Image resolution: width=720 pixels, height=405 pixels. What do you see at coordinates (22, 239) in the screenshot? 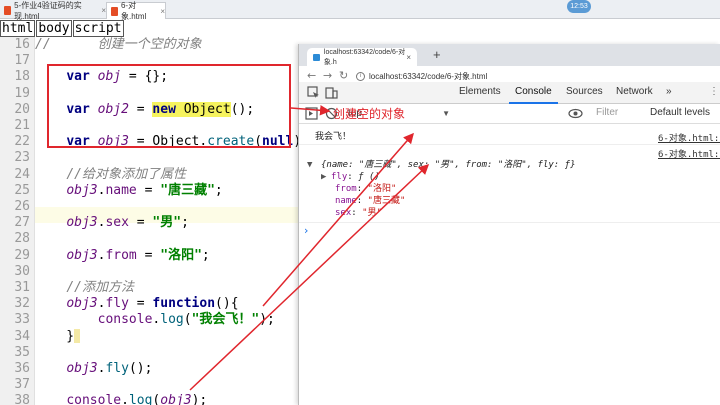
I see `line-number: 28` at bounding box center [22, 239].